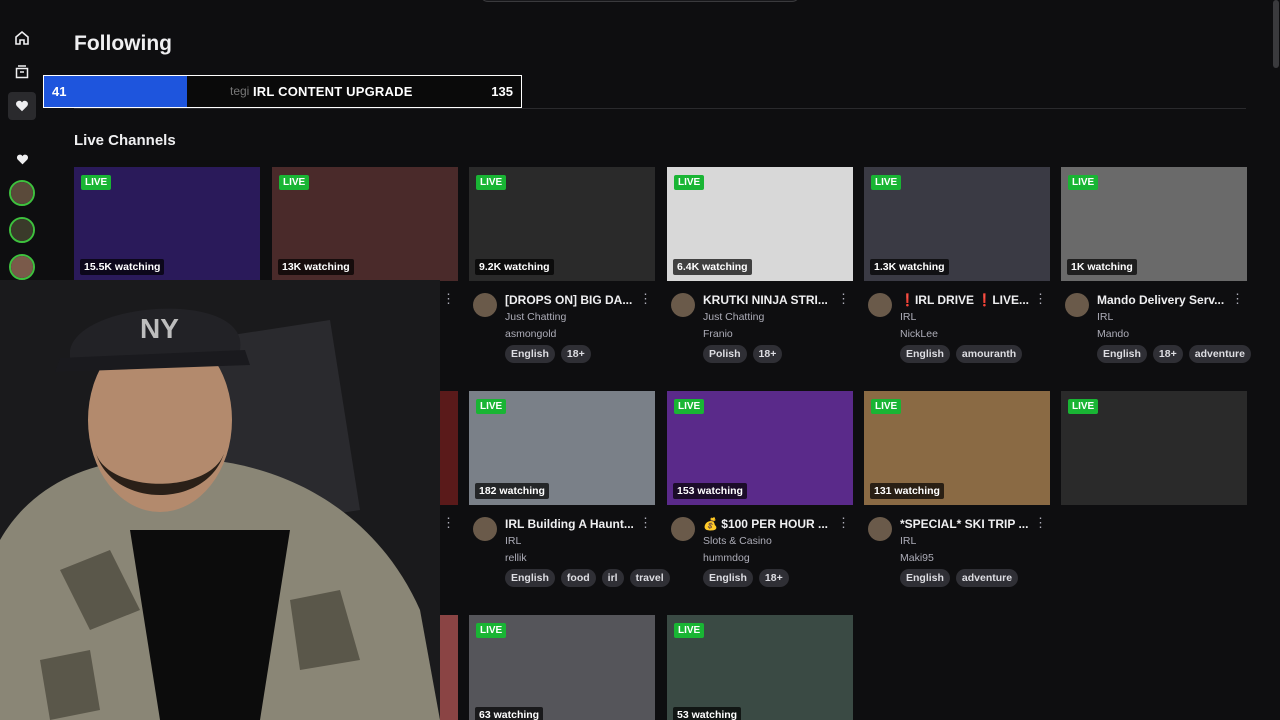 This screenshot has width=1280, height=720. I want to click on tag-list: English adventure, so click(959, 578).